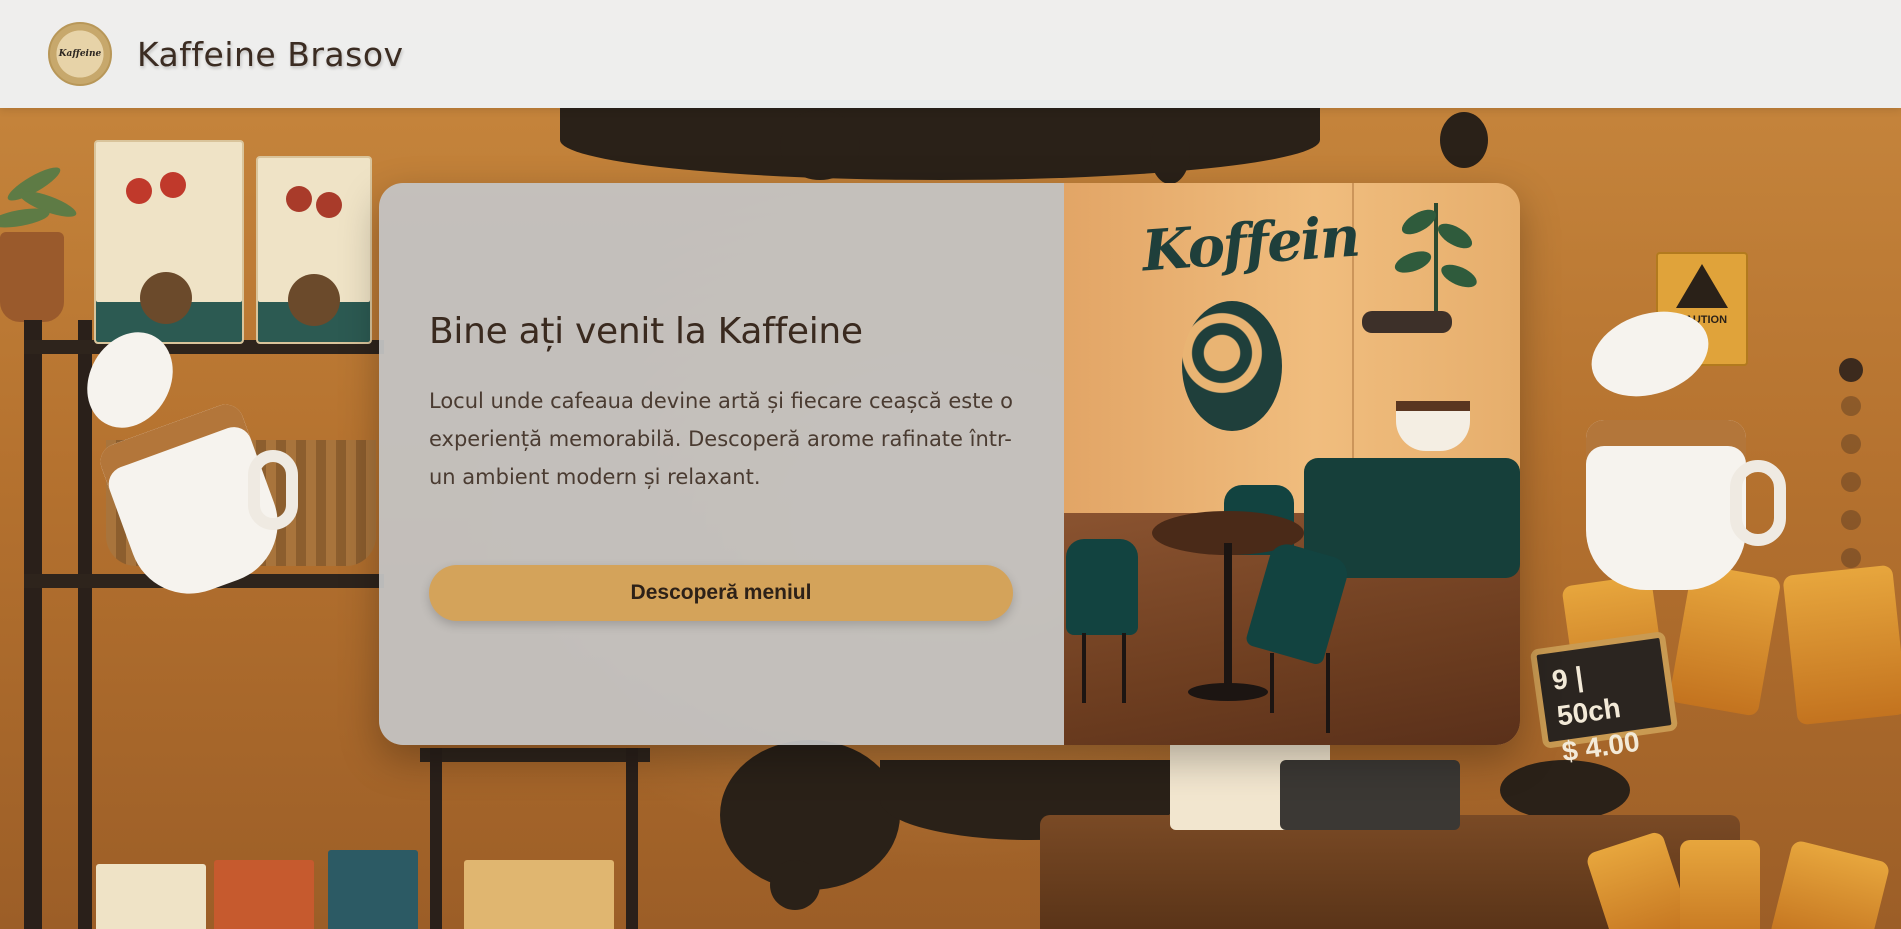 The image size is (1901, 929). What do you see at coordinates (1433, 426) in the screenshot?
I see `coffee-cup-mural` at bounding box center [1433, 426].